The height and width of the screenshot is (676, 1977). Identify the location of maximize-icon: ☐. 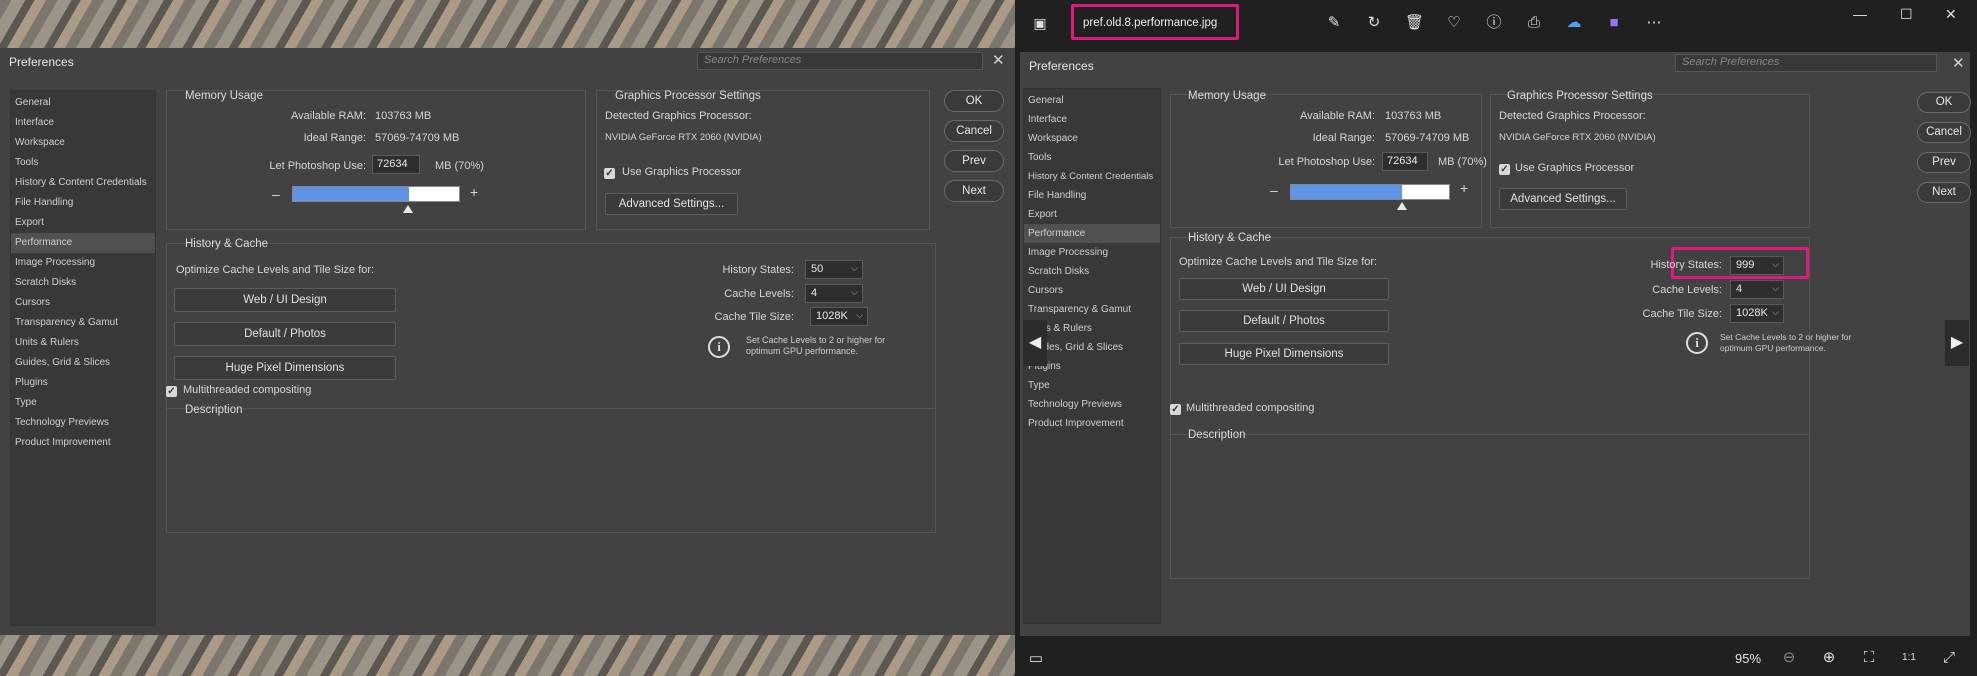
(1906, 14).